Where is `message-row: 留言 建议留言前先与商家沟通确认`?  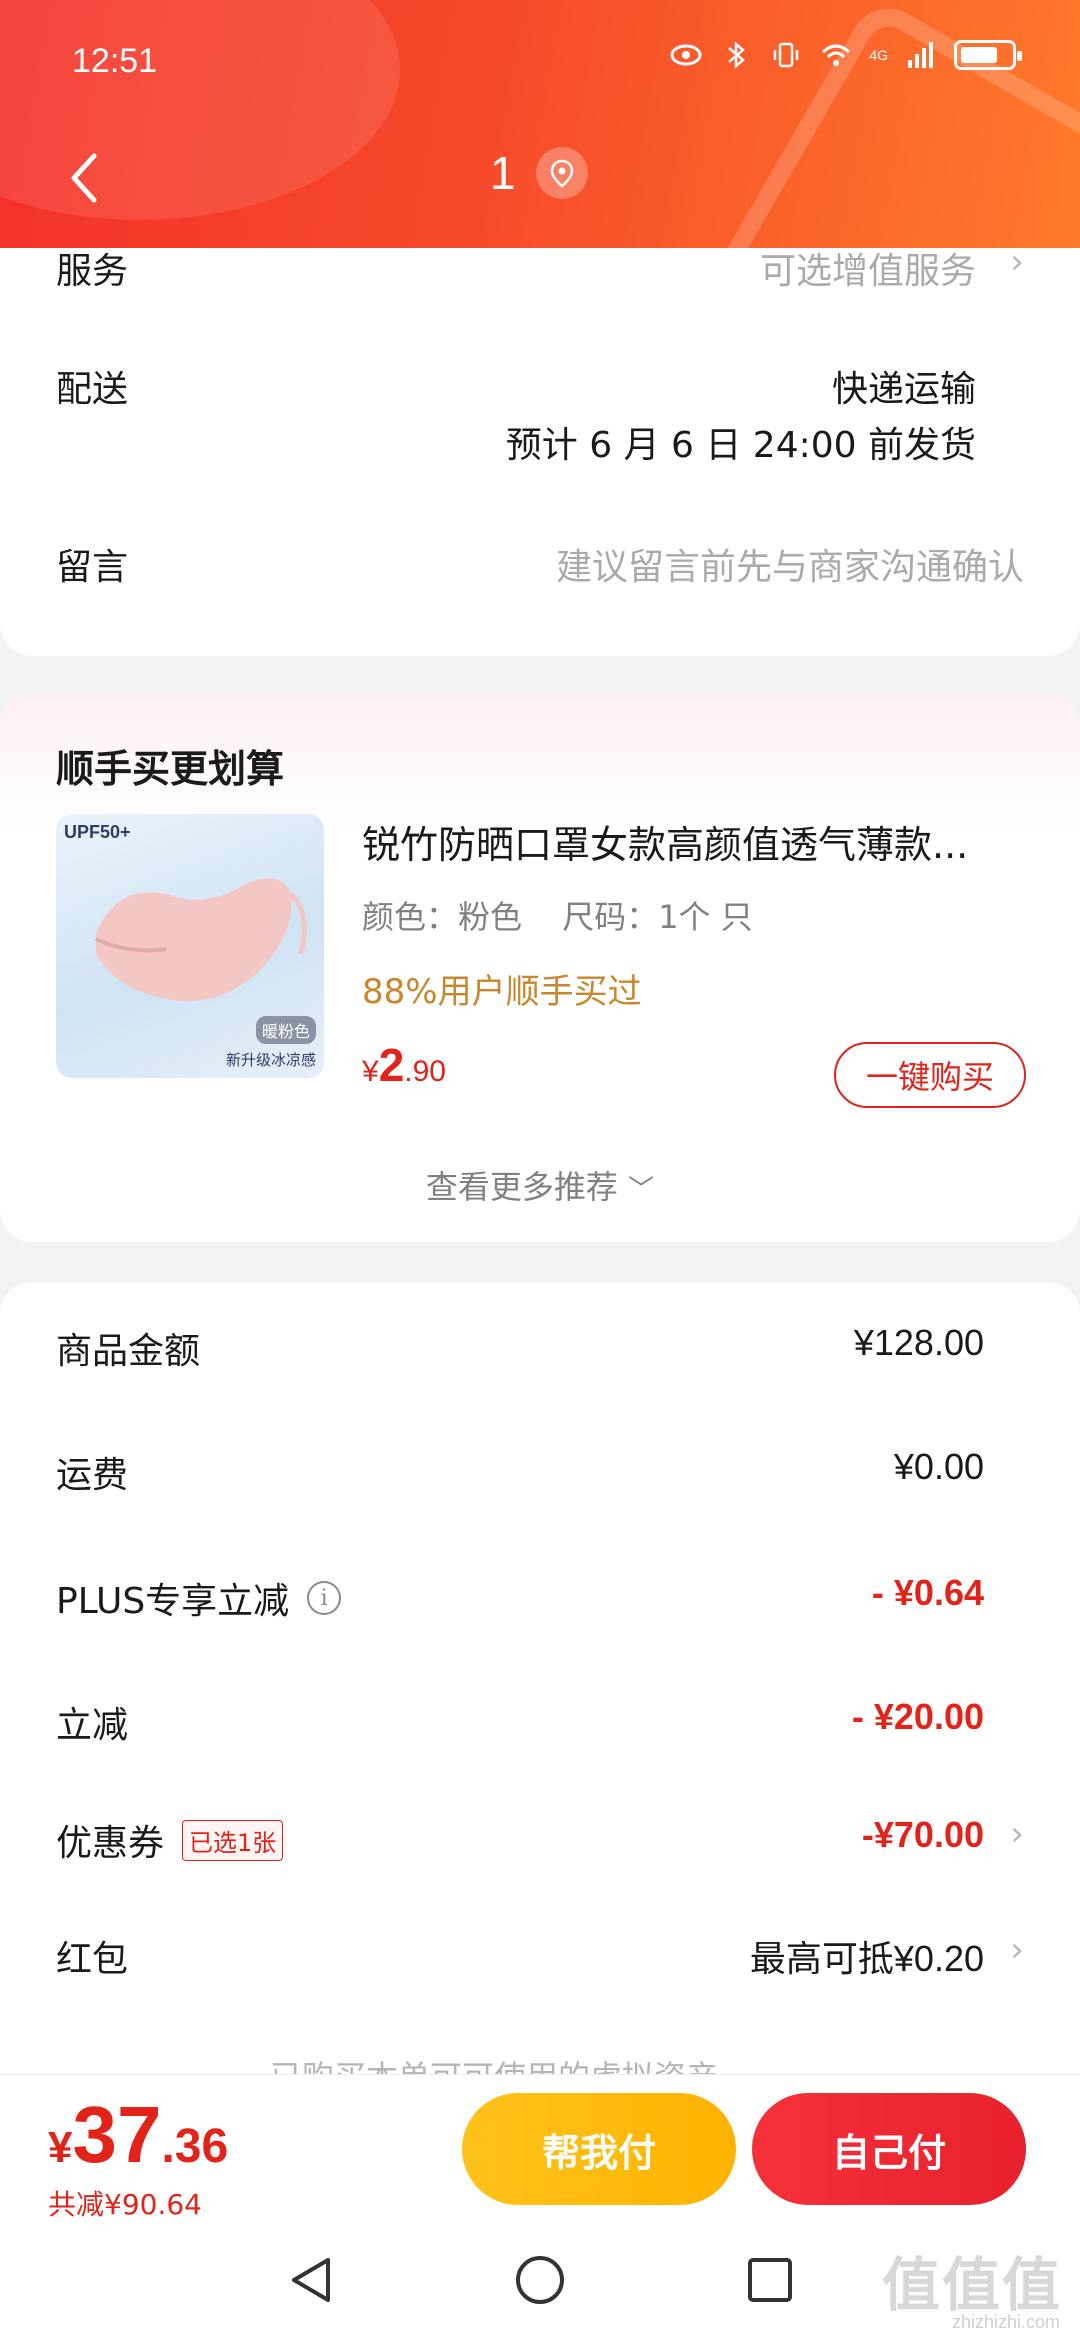
message-row: 留言 建议留言前先与商家沟通确认 is located at coordinates (540, 563).